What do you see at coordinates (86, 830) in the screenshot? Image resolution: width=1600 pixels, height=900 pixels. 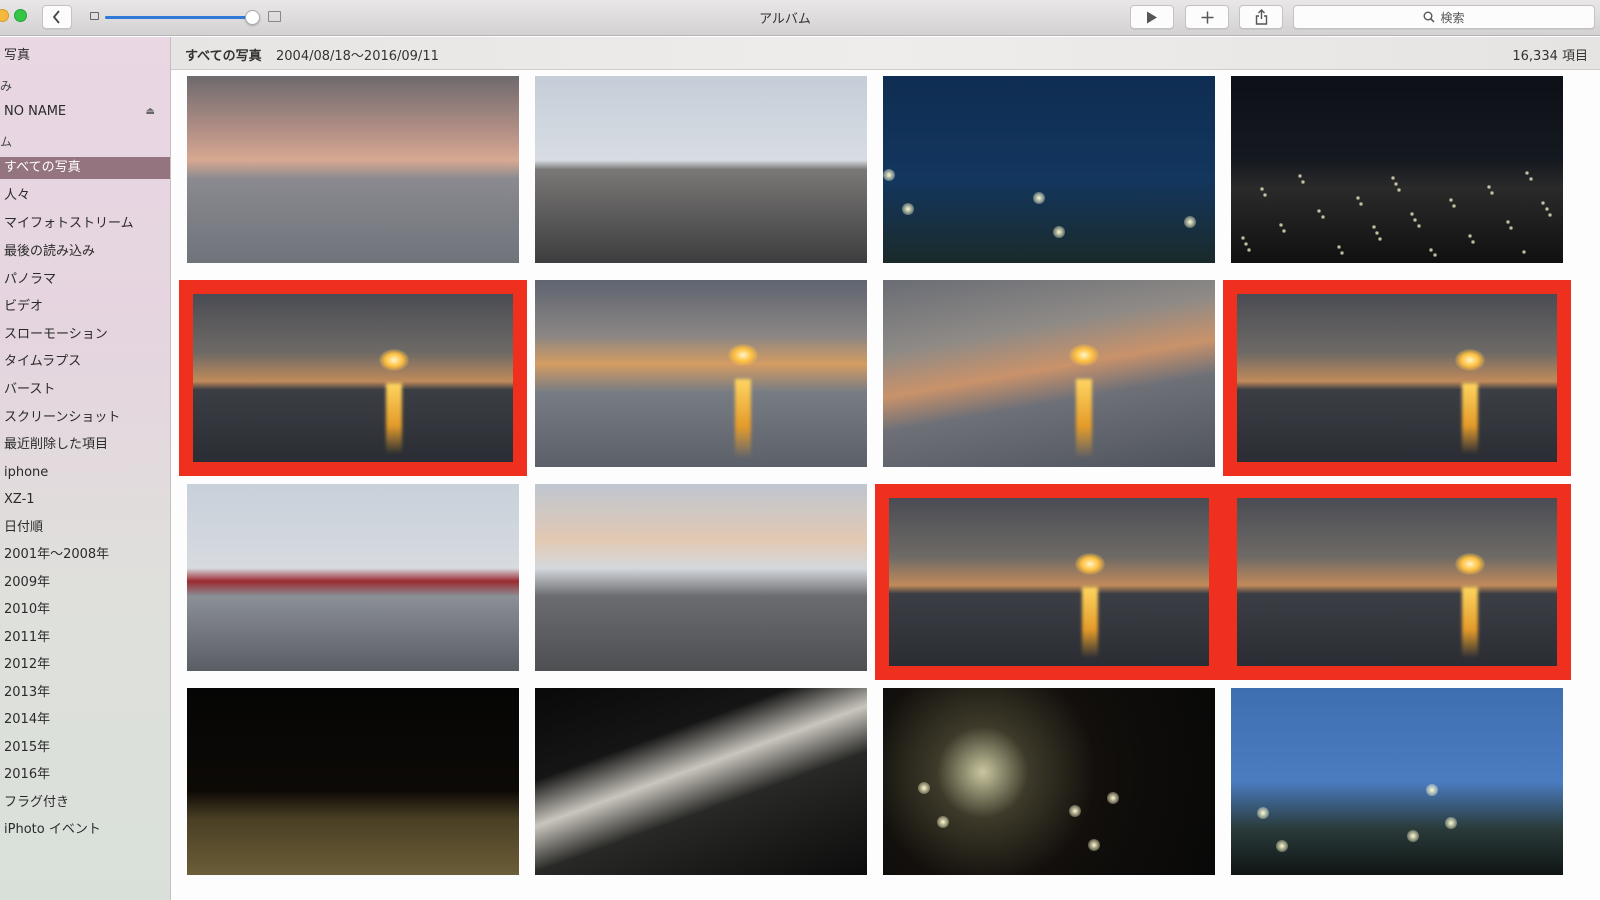 I see `sidebar-item: iPhoto イベント` at bounding box center [86, 830].